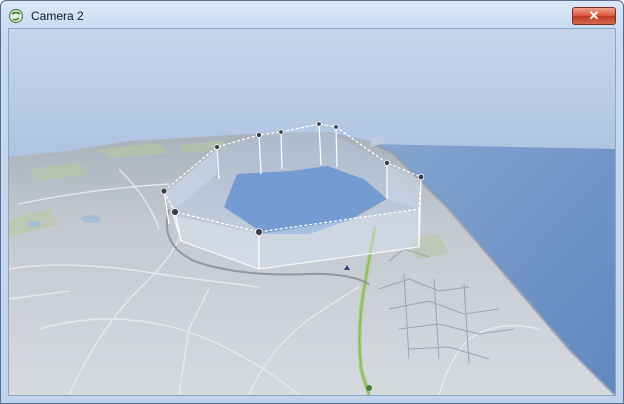  What do you see at coordinates (57, 16) in the screenshot?
I see `window-title: Camera 2` at bounding box center [57, 16].